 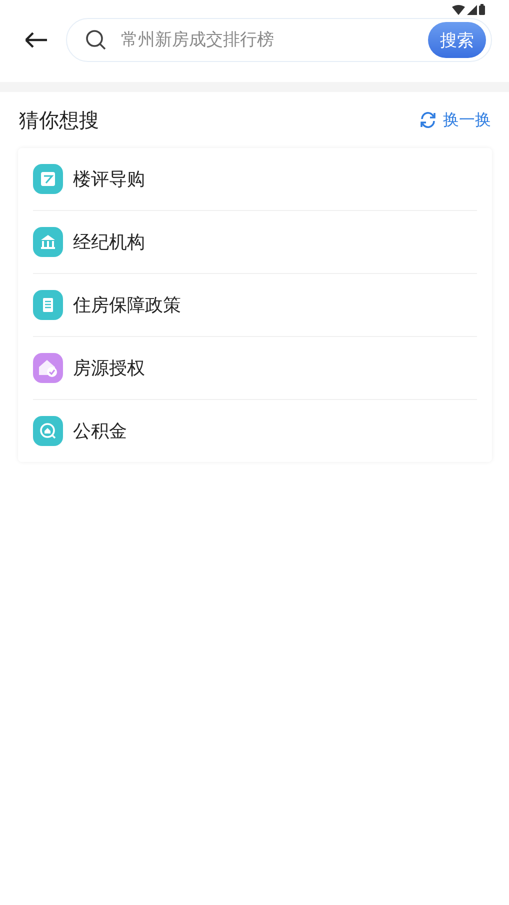 I want to click on battery-icon, so click(x=482, y=9).